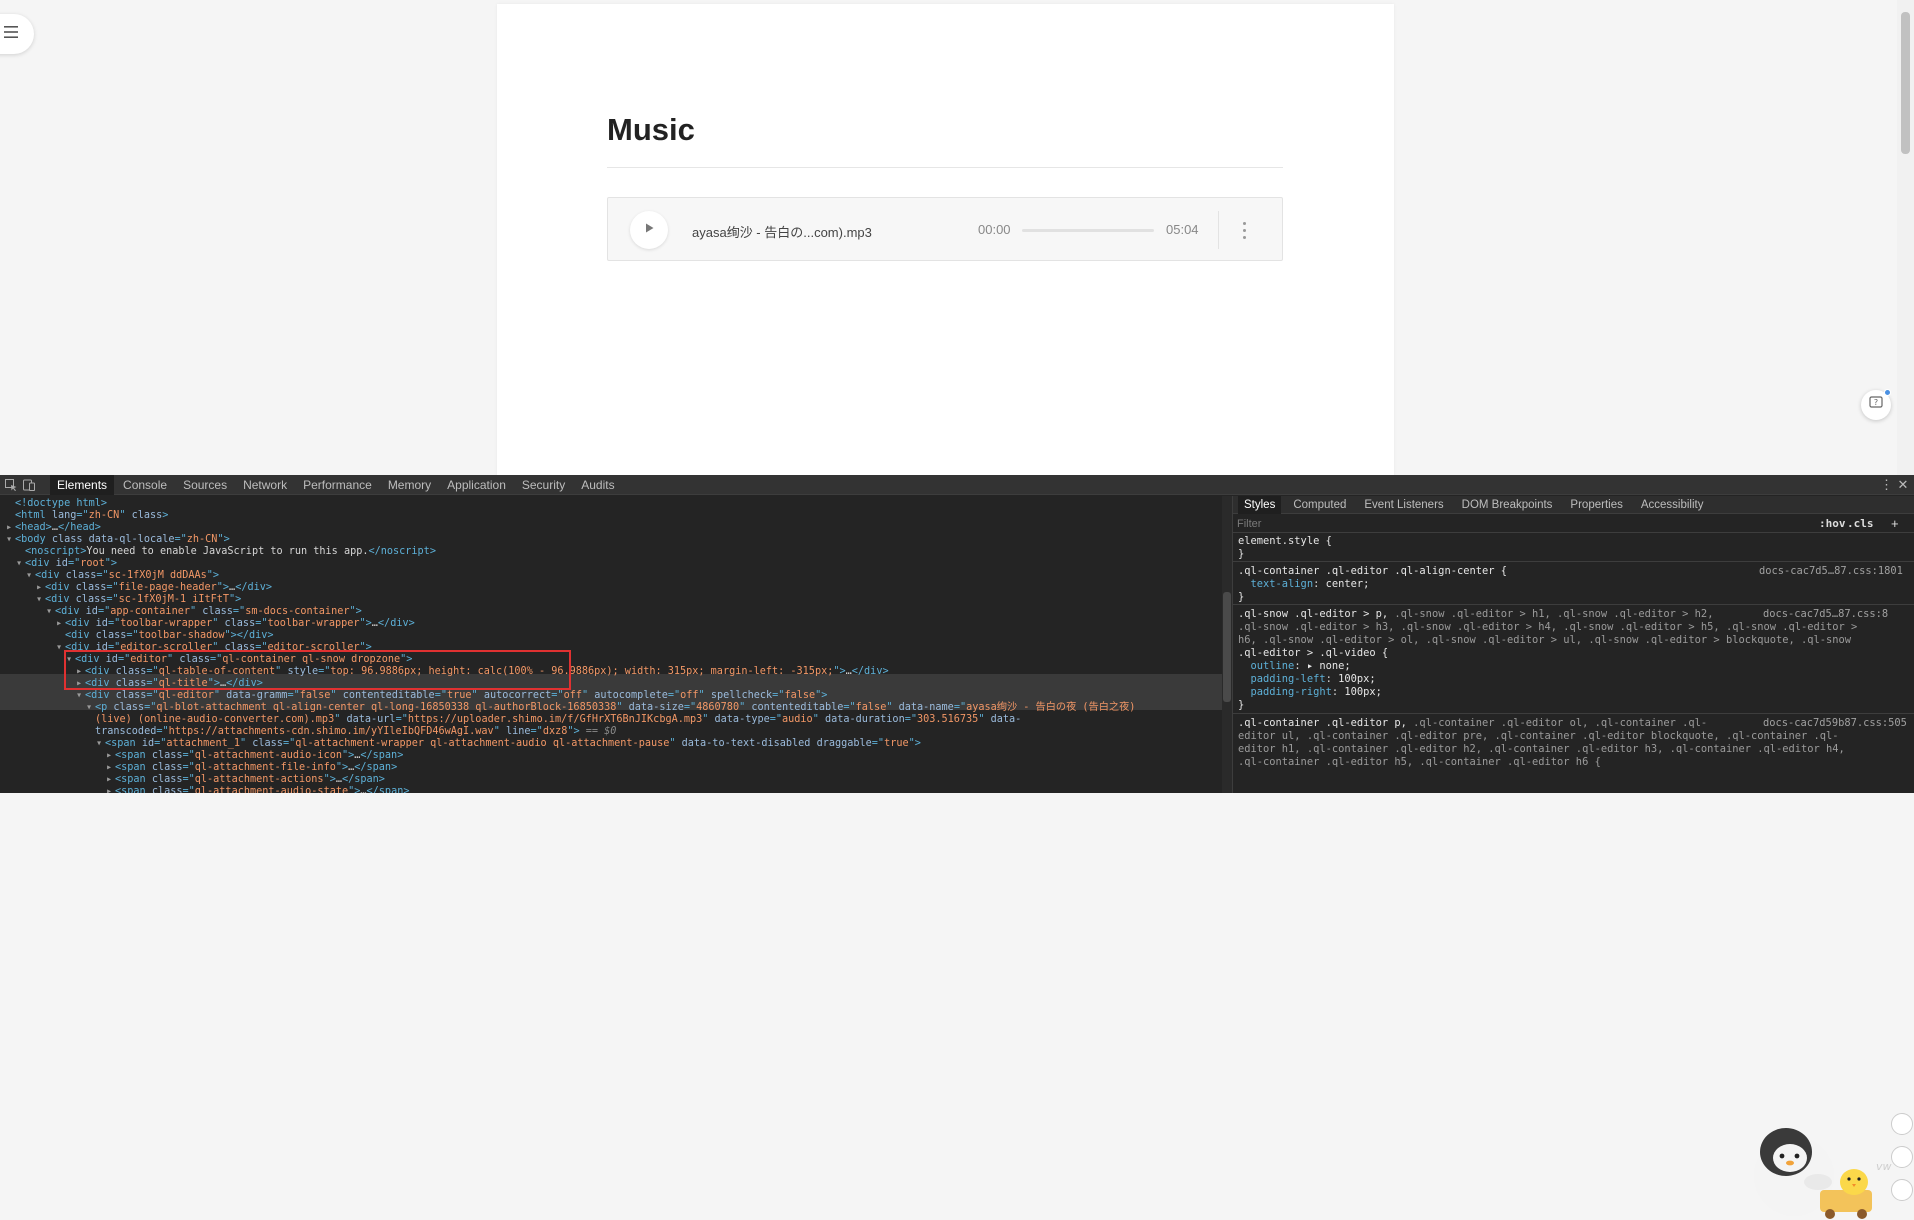 The image size is (1914, 1220). I want to click on page-scrollbar, so click(1905, 237).